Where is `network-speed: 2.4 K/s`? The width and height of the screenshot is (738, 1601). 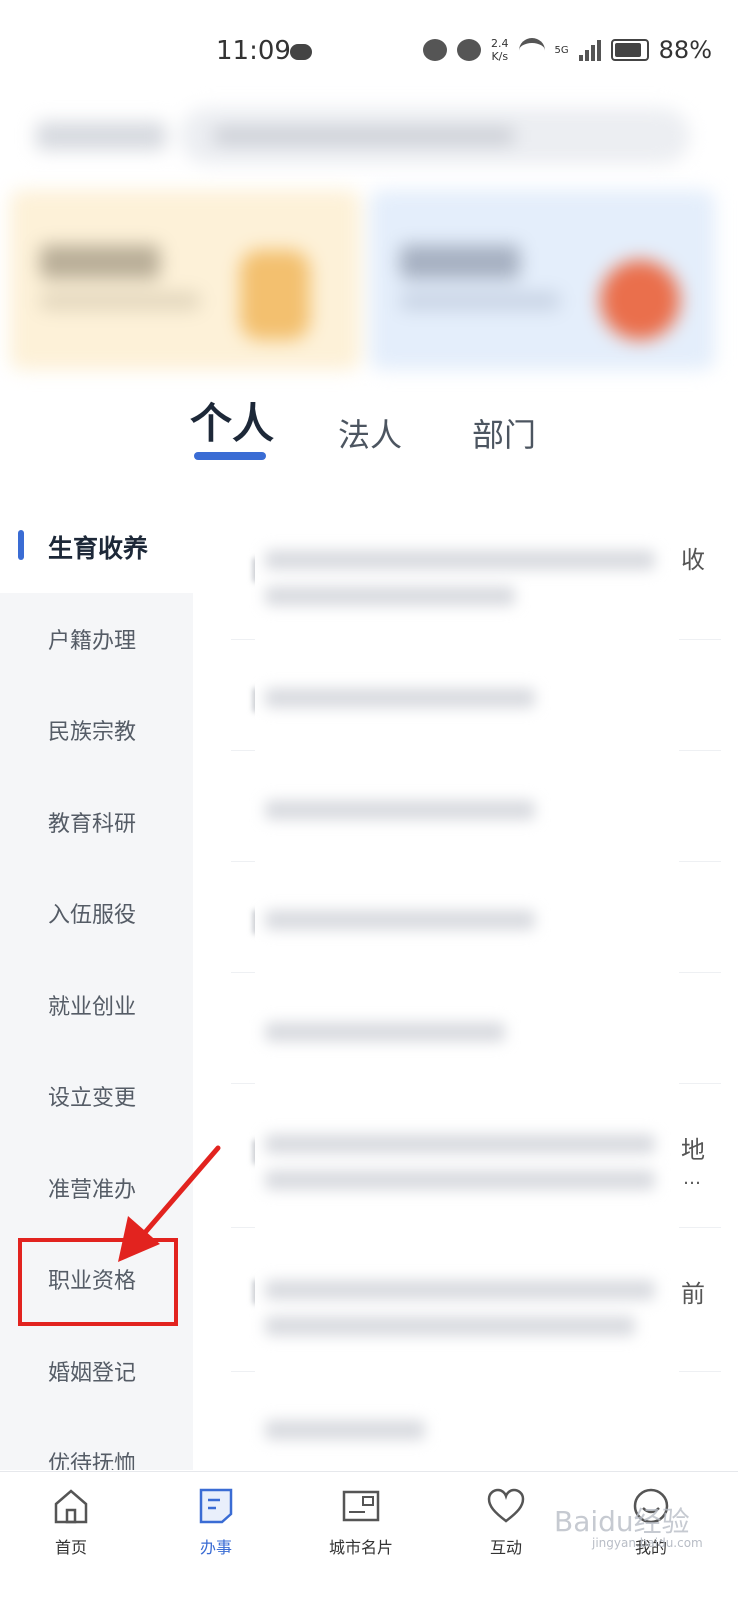 network-speed: 2.4 K/s is located at coordinates (500, 50).